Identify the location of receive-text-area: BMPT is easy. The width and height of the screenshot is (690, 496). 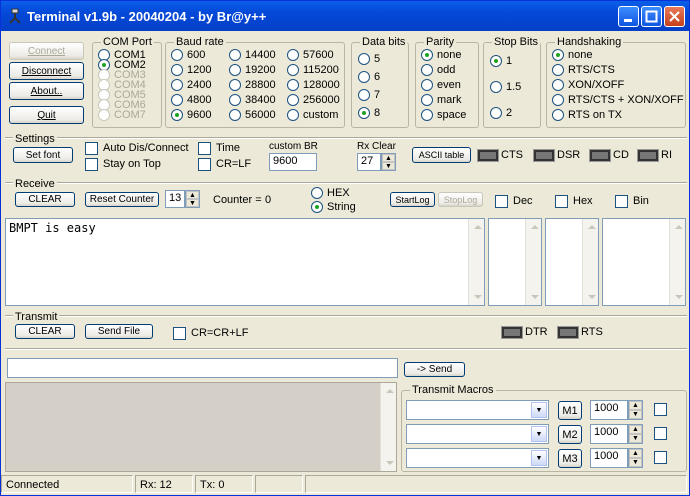
(245, 262).